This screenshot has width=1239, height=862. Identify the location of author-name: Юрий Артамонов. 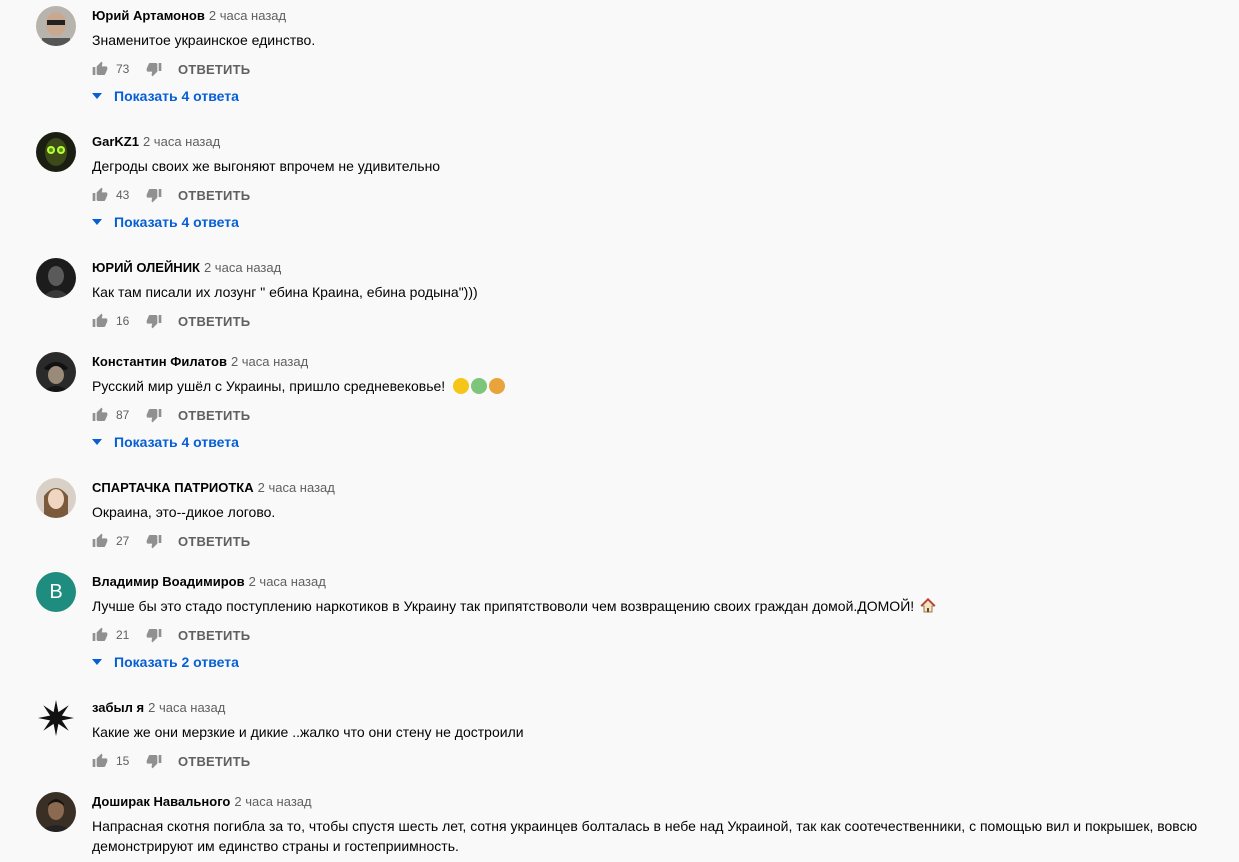
(148, 15).